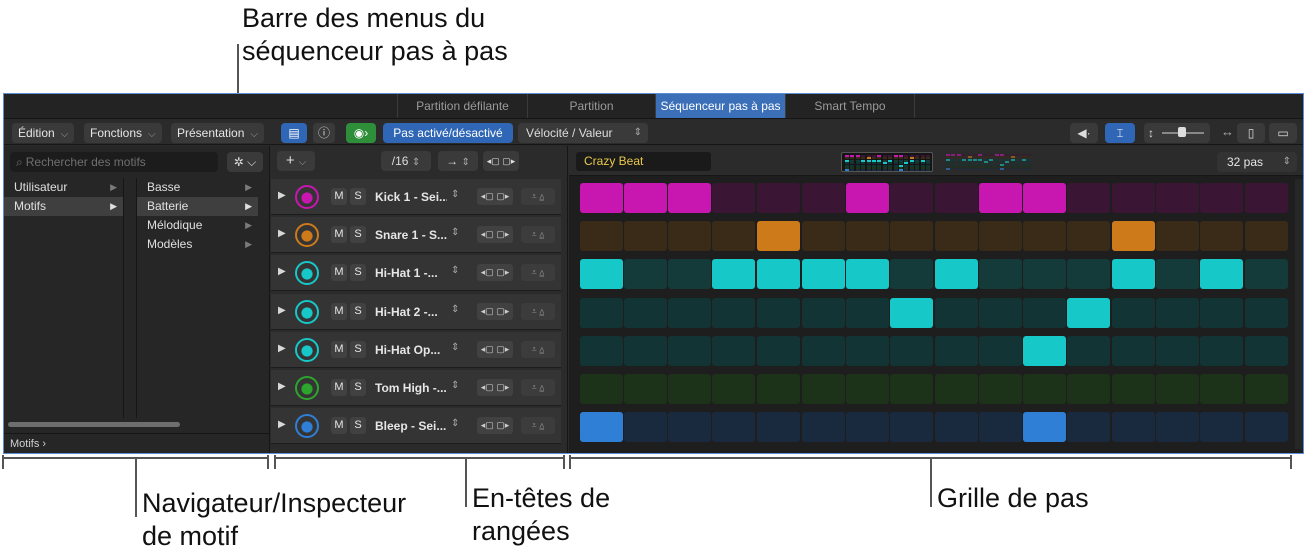 This screenshot has height=559, width=1306. Describe the element at coordinates (197, 187) in the screenshot. I see `navigator-item-bass: Basse ▶` at that location.